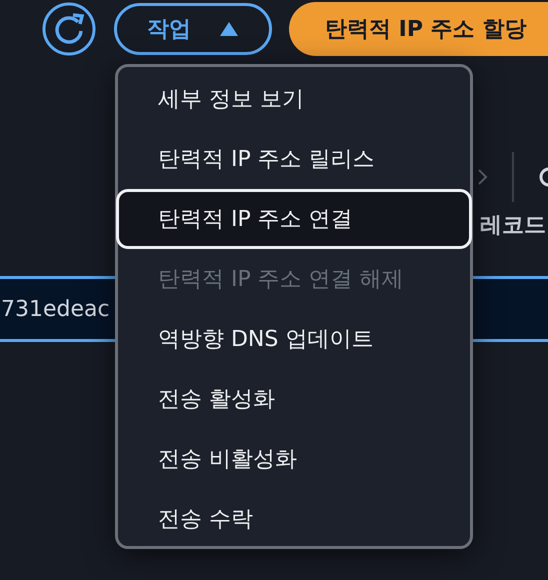  I want to click on actions-dropdown-button: 작업, so click(193, 29).